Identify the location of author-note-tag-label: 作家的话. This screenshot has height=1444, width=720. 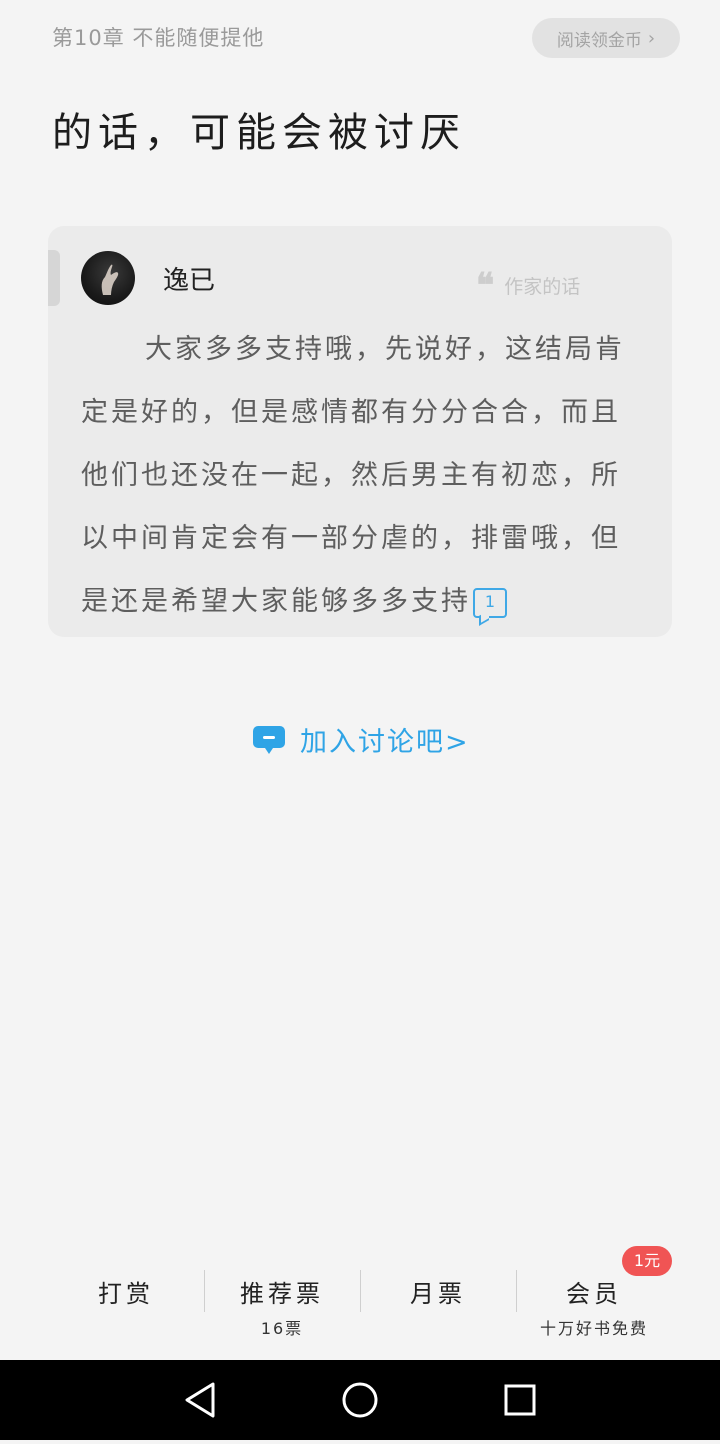
(542, 287).